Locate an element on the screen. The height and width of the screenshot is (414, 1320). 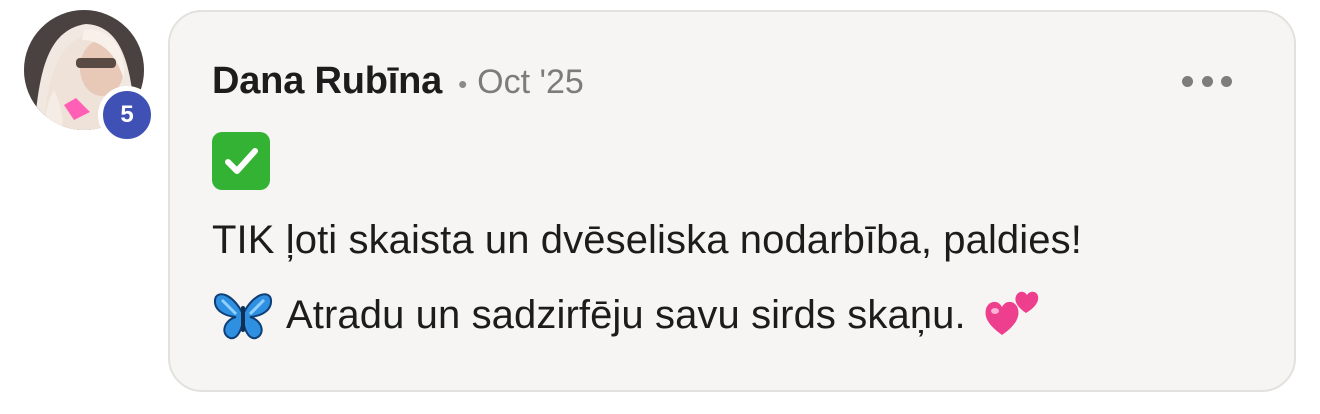
comment-date: Oct '25 is located at coordinates (530, 82).